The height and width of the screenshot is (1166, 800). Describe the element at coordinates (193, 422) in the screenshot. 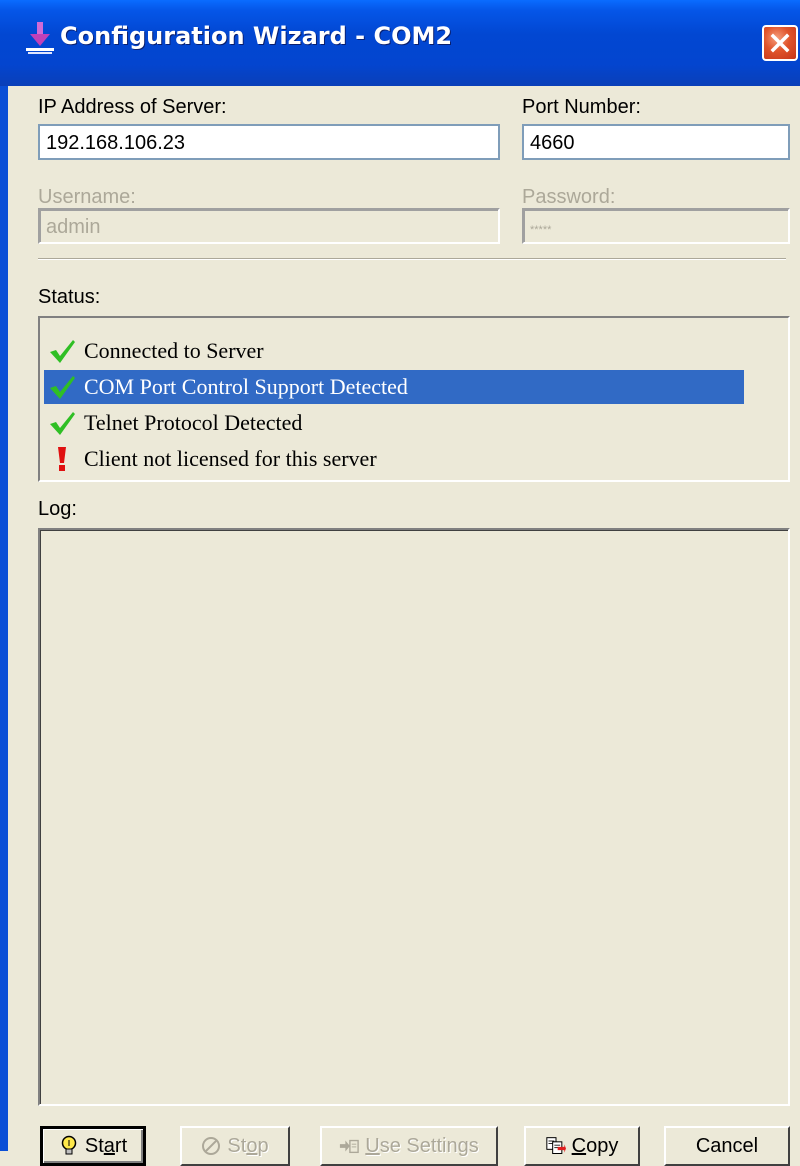

I see `status-item-text: Telnet Protocol Detected` at that location.